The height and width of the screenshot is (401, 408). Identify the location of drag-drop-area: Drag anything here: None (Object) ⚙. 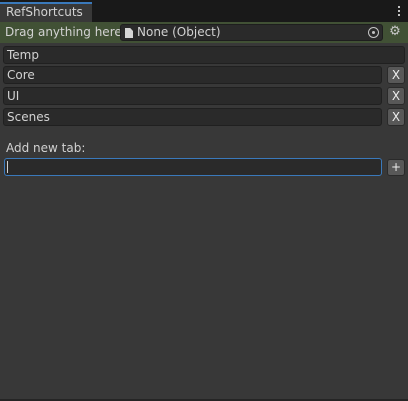
(204, 32).